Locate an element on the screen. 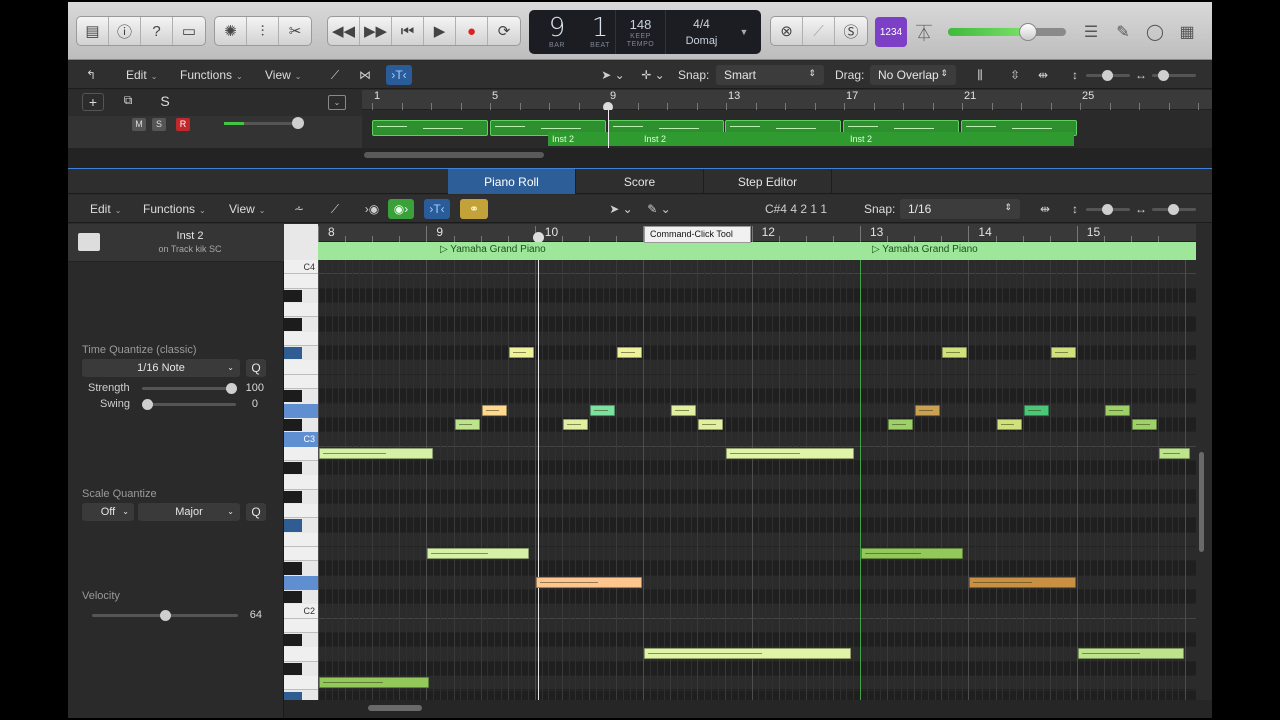  tuner-button: ⟋ is located at coordinates (819, 31).